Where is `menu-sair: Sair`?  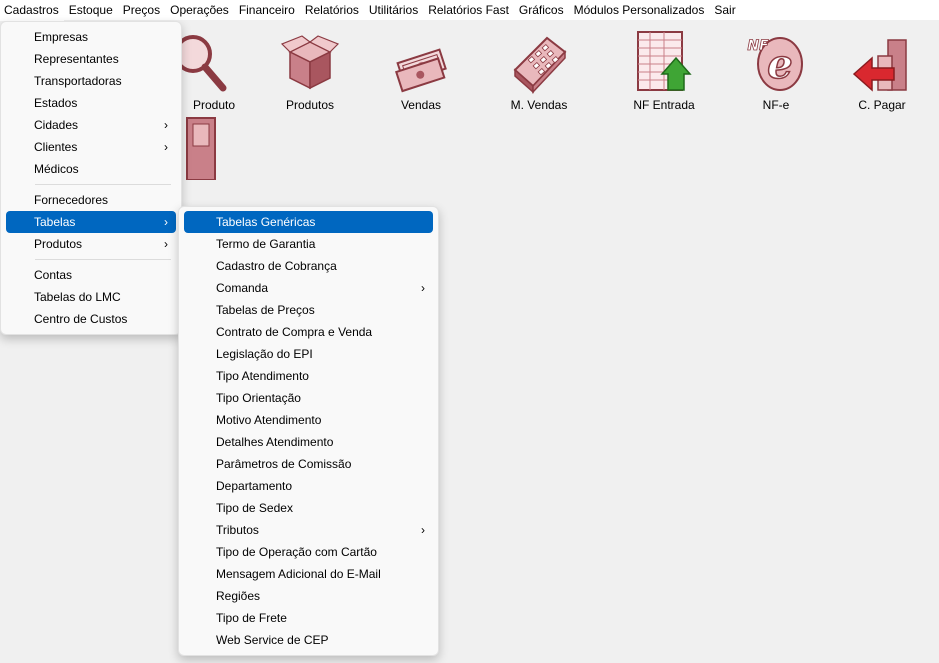
menu-sair: Sair is located at coordinates (724, 10).